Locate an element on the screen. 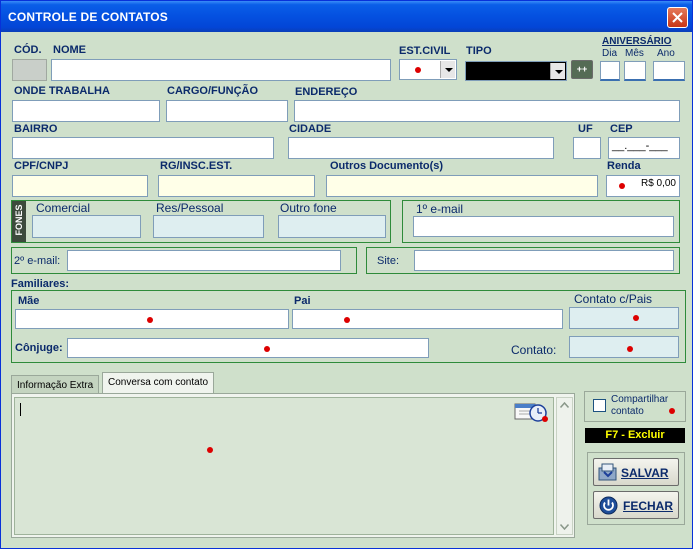 Image resolution: width=693 pixels, height=549 pixels. text-cursor is located at coordinates (20, 409).